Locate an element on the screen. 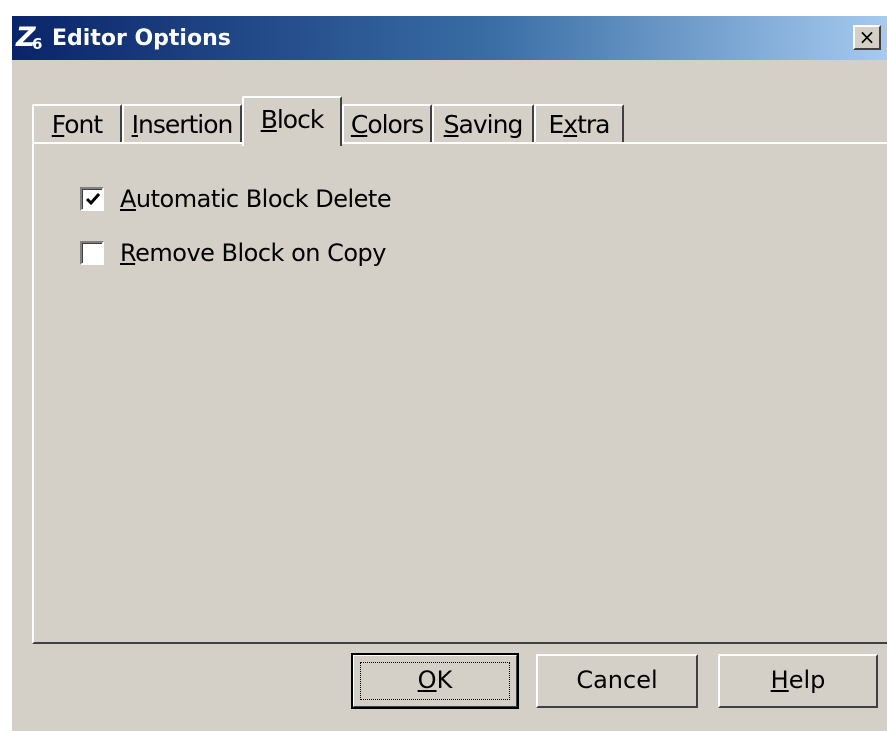 Image resolution: width=887 pixels, height=731 pixels. option-label-mnemonic: A is located at coordinates (128, 199).